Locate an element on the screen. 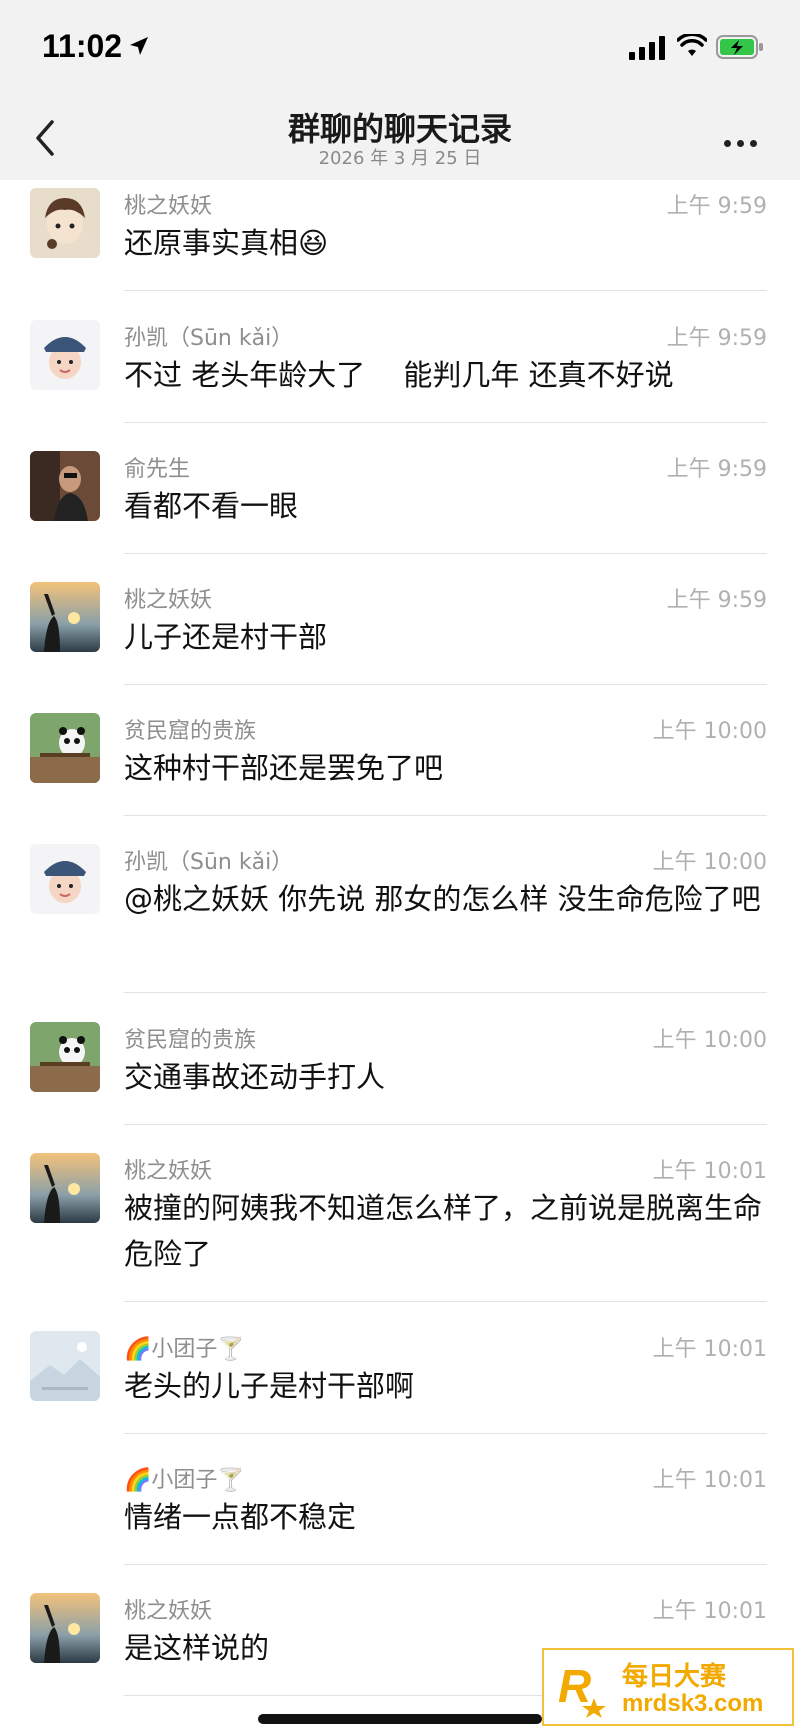 The image size is (800, 1733). battery-charging-icon is located at coordinates (739, 47).